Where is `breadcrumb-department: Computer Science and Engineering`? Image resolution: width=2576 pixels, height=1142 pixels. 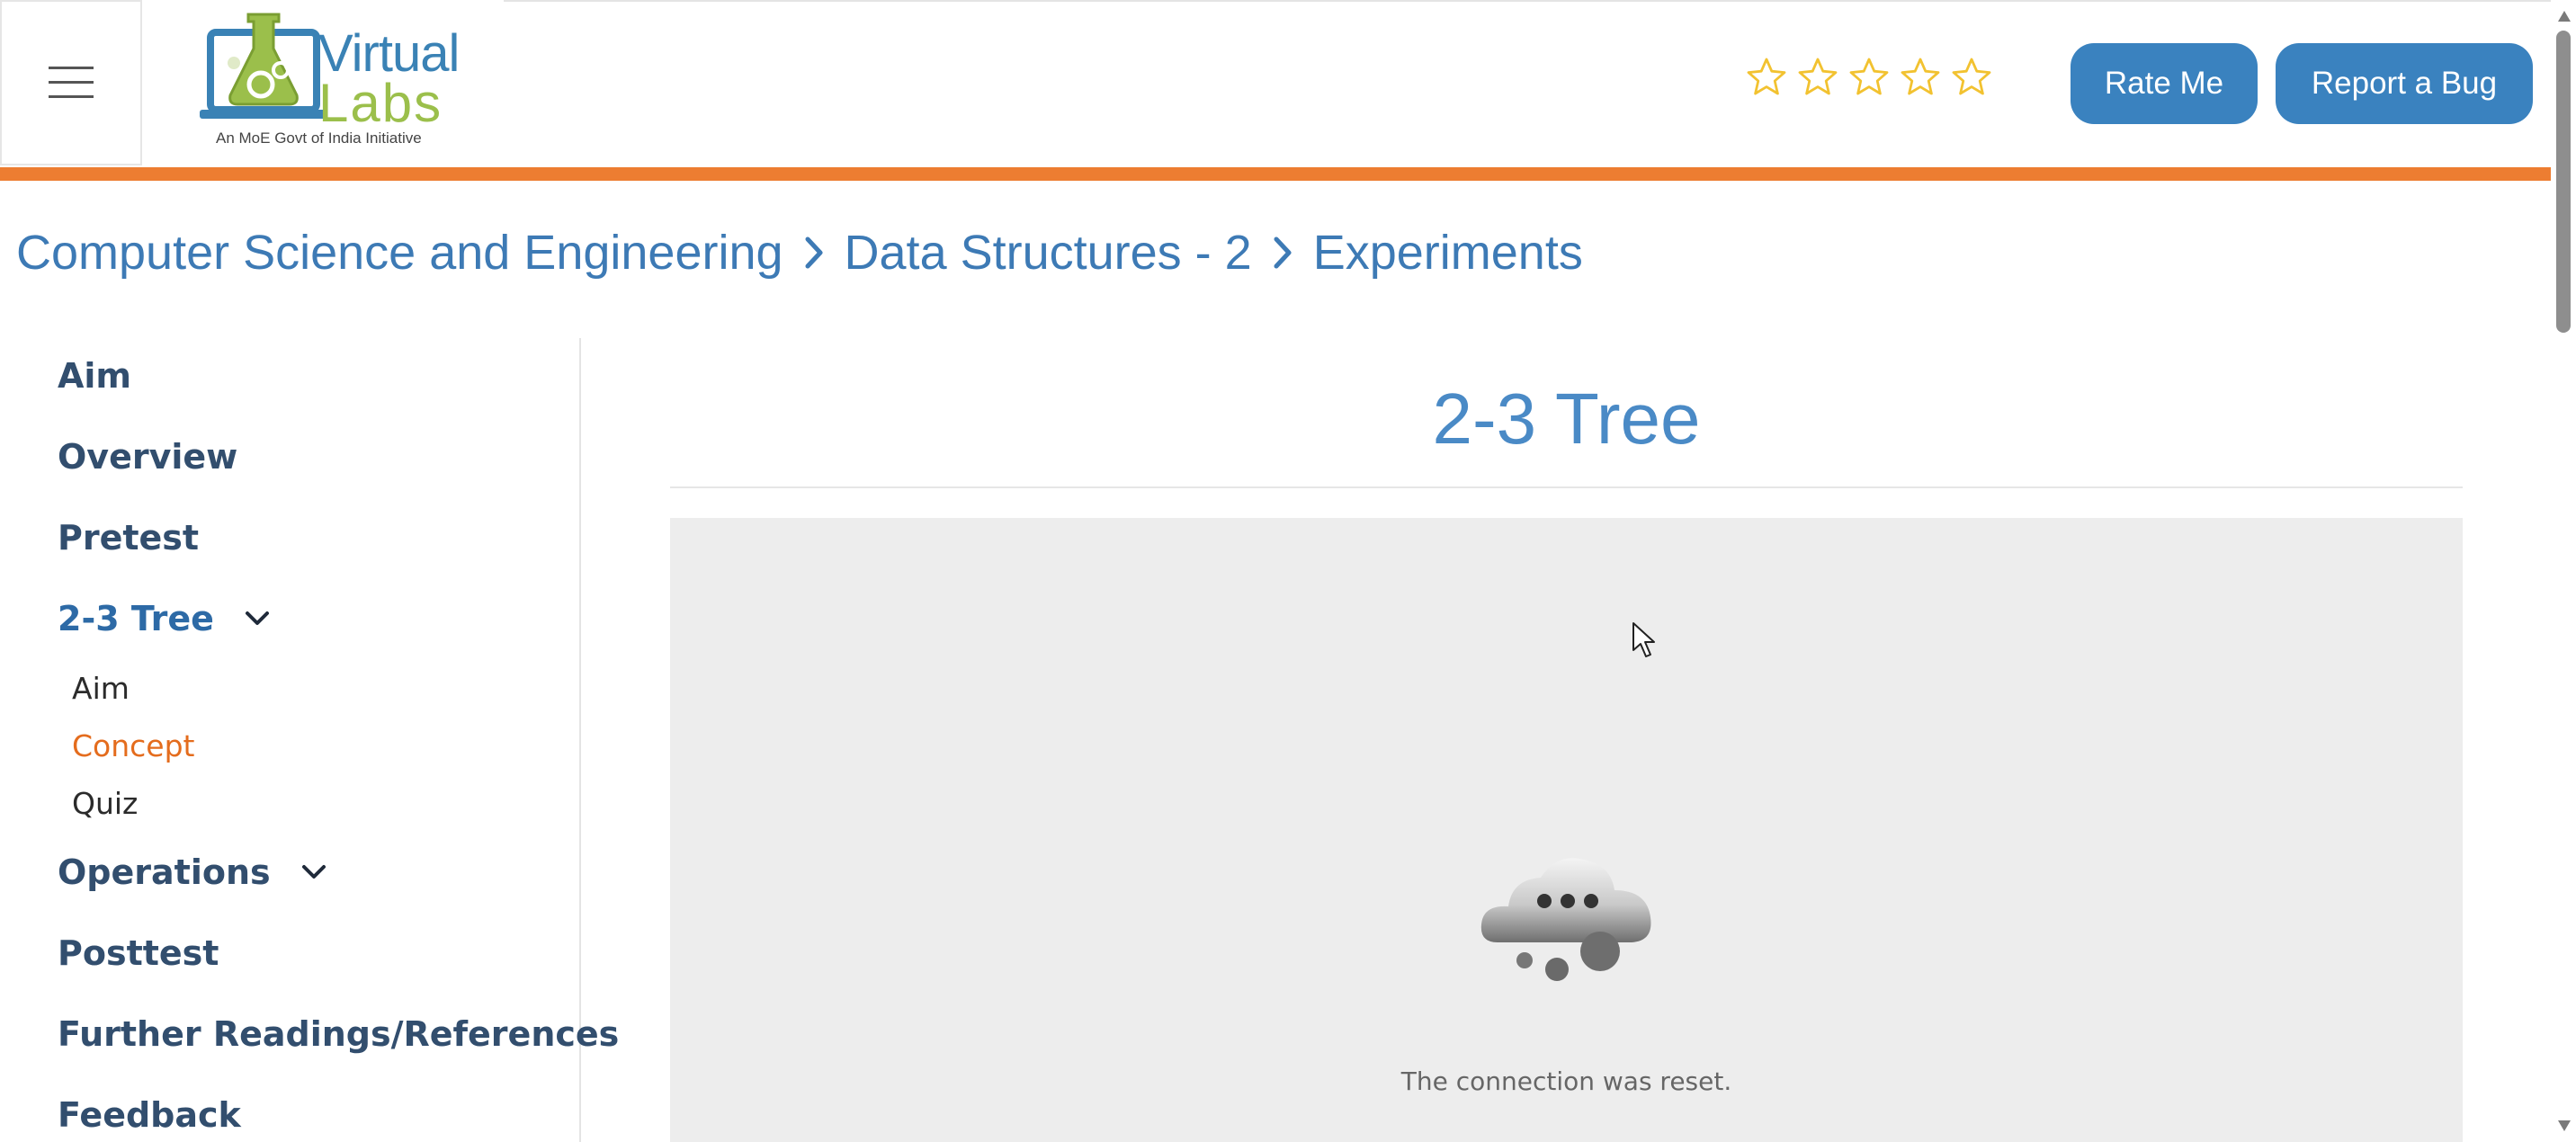 breadcrumb-department: Computer Science and Engineering is located at coordinates (399, 253).